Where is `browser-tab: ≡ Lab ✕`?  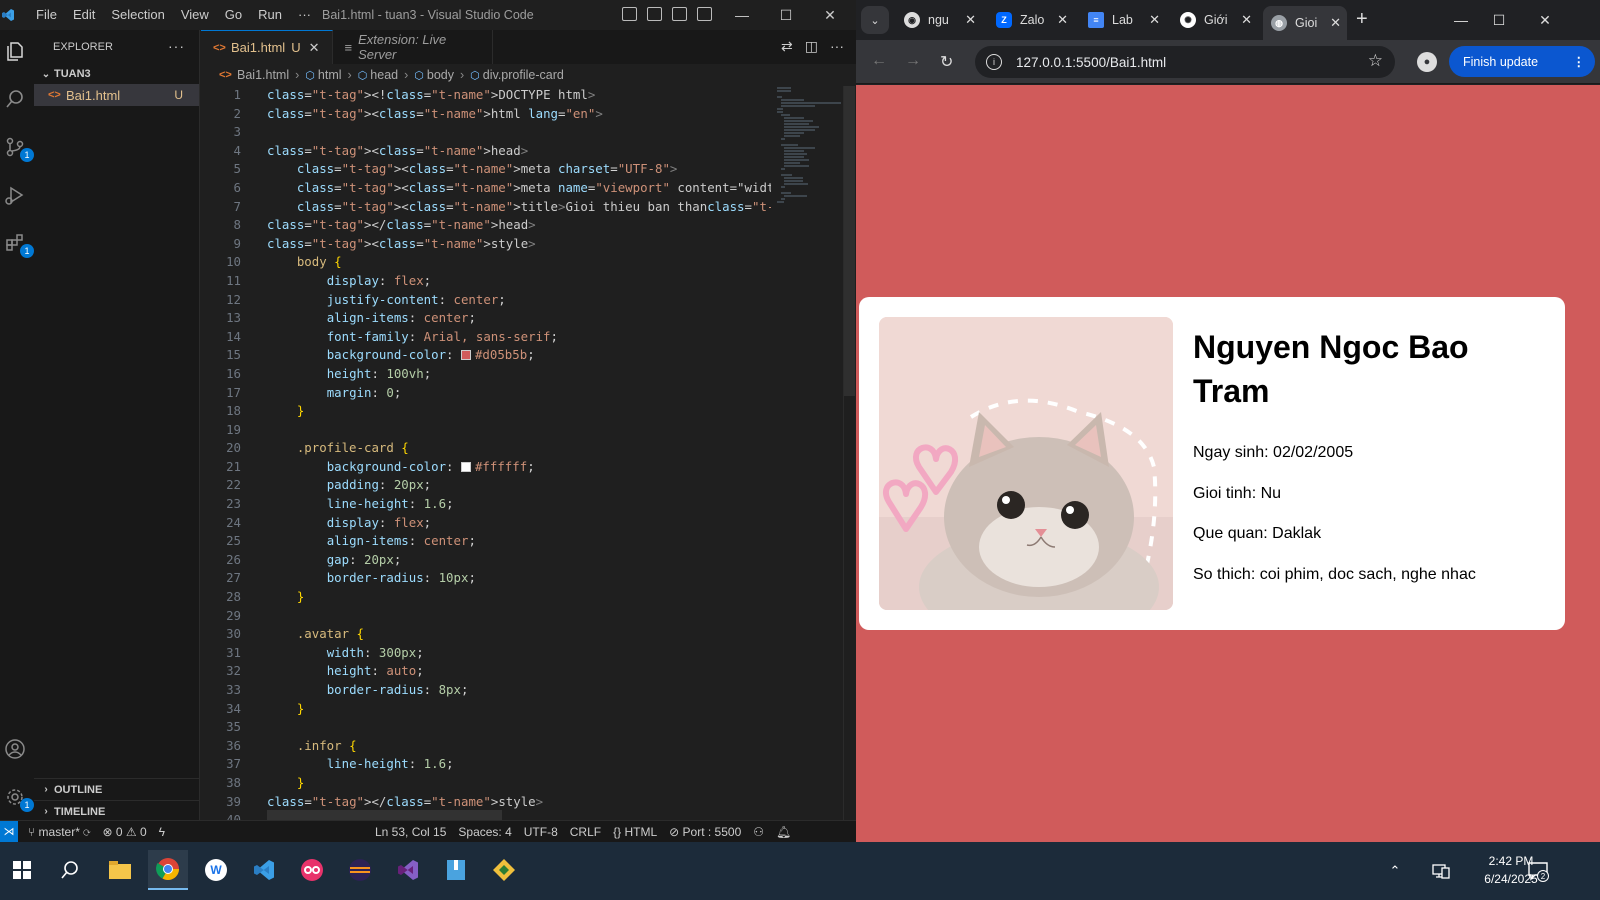
browser-tab: ≡ Lab ✕ is located at coordinates (1123, 20).